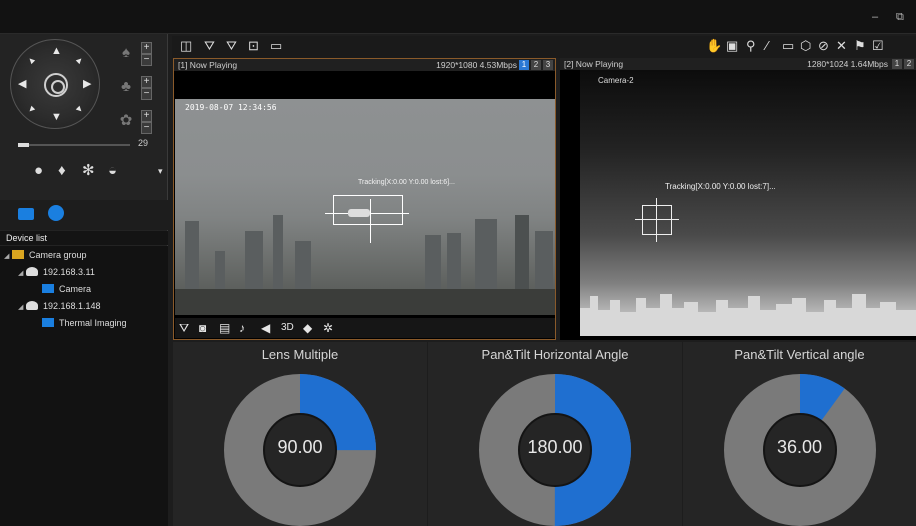 This screenshot has height=526, width=916. Describe the element at coordinates (56, 51) in the screenshot. I see `ptz-up-button: ▲` at that location.